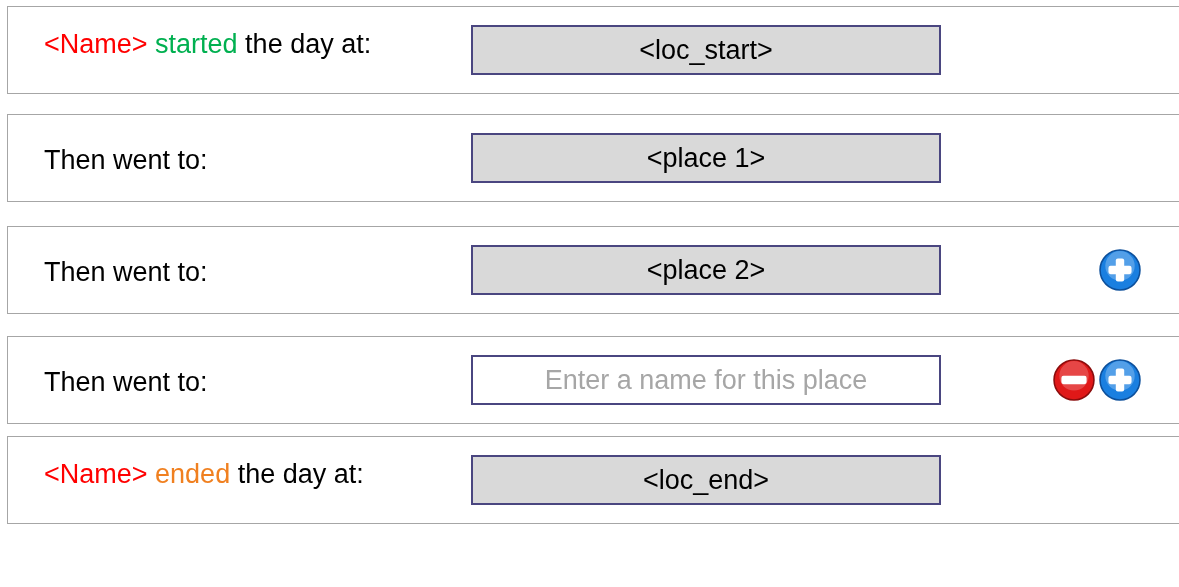  What do you see at coordinates (1074, 380) in the screenshot?
I see `remove-icon` at bounding box center [1074, 380].